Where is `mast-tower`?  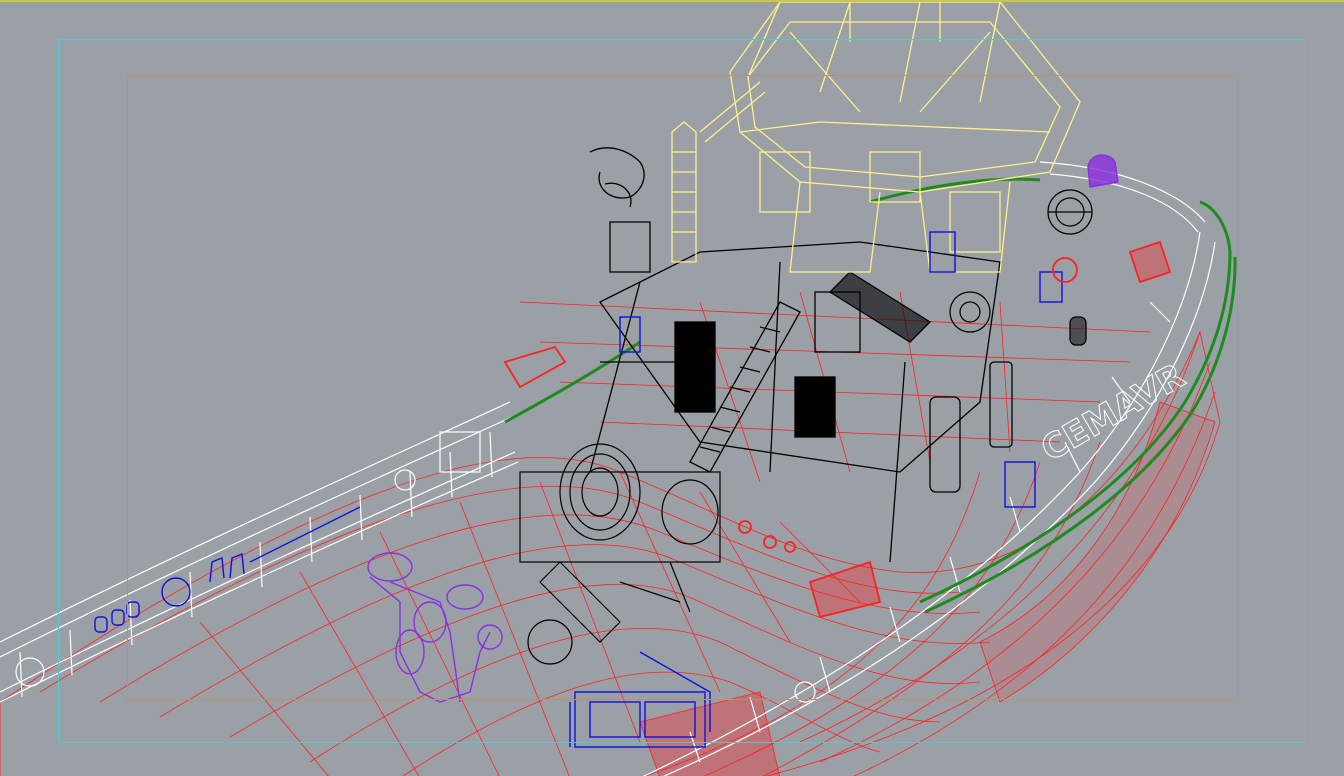
mast-tower is located at coordinates (876, 137).